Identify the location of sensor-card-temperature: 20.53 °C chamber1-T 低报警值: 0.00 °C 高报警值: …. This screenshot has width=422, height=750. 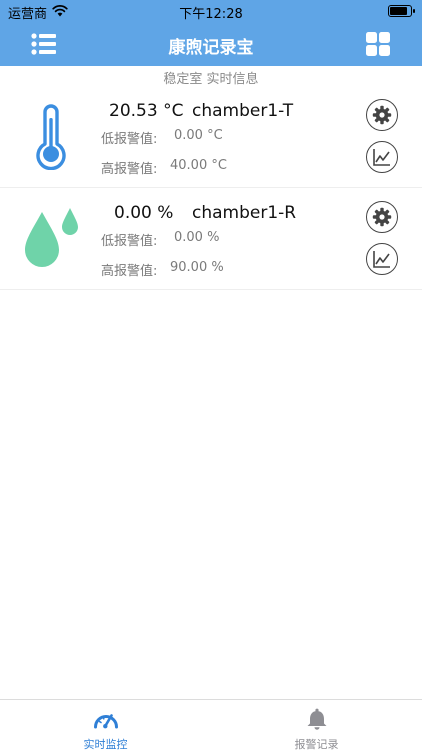
(211, 138).